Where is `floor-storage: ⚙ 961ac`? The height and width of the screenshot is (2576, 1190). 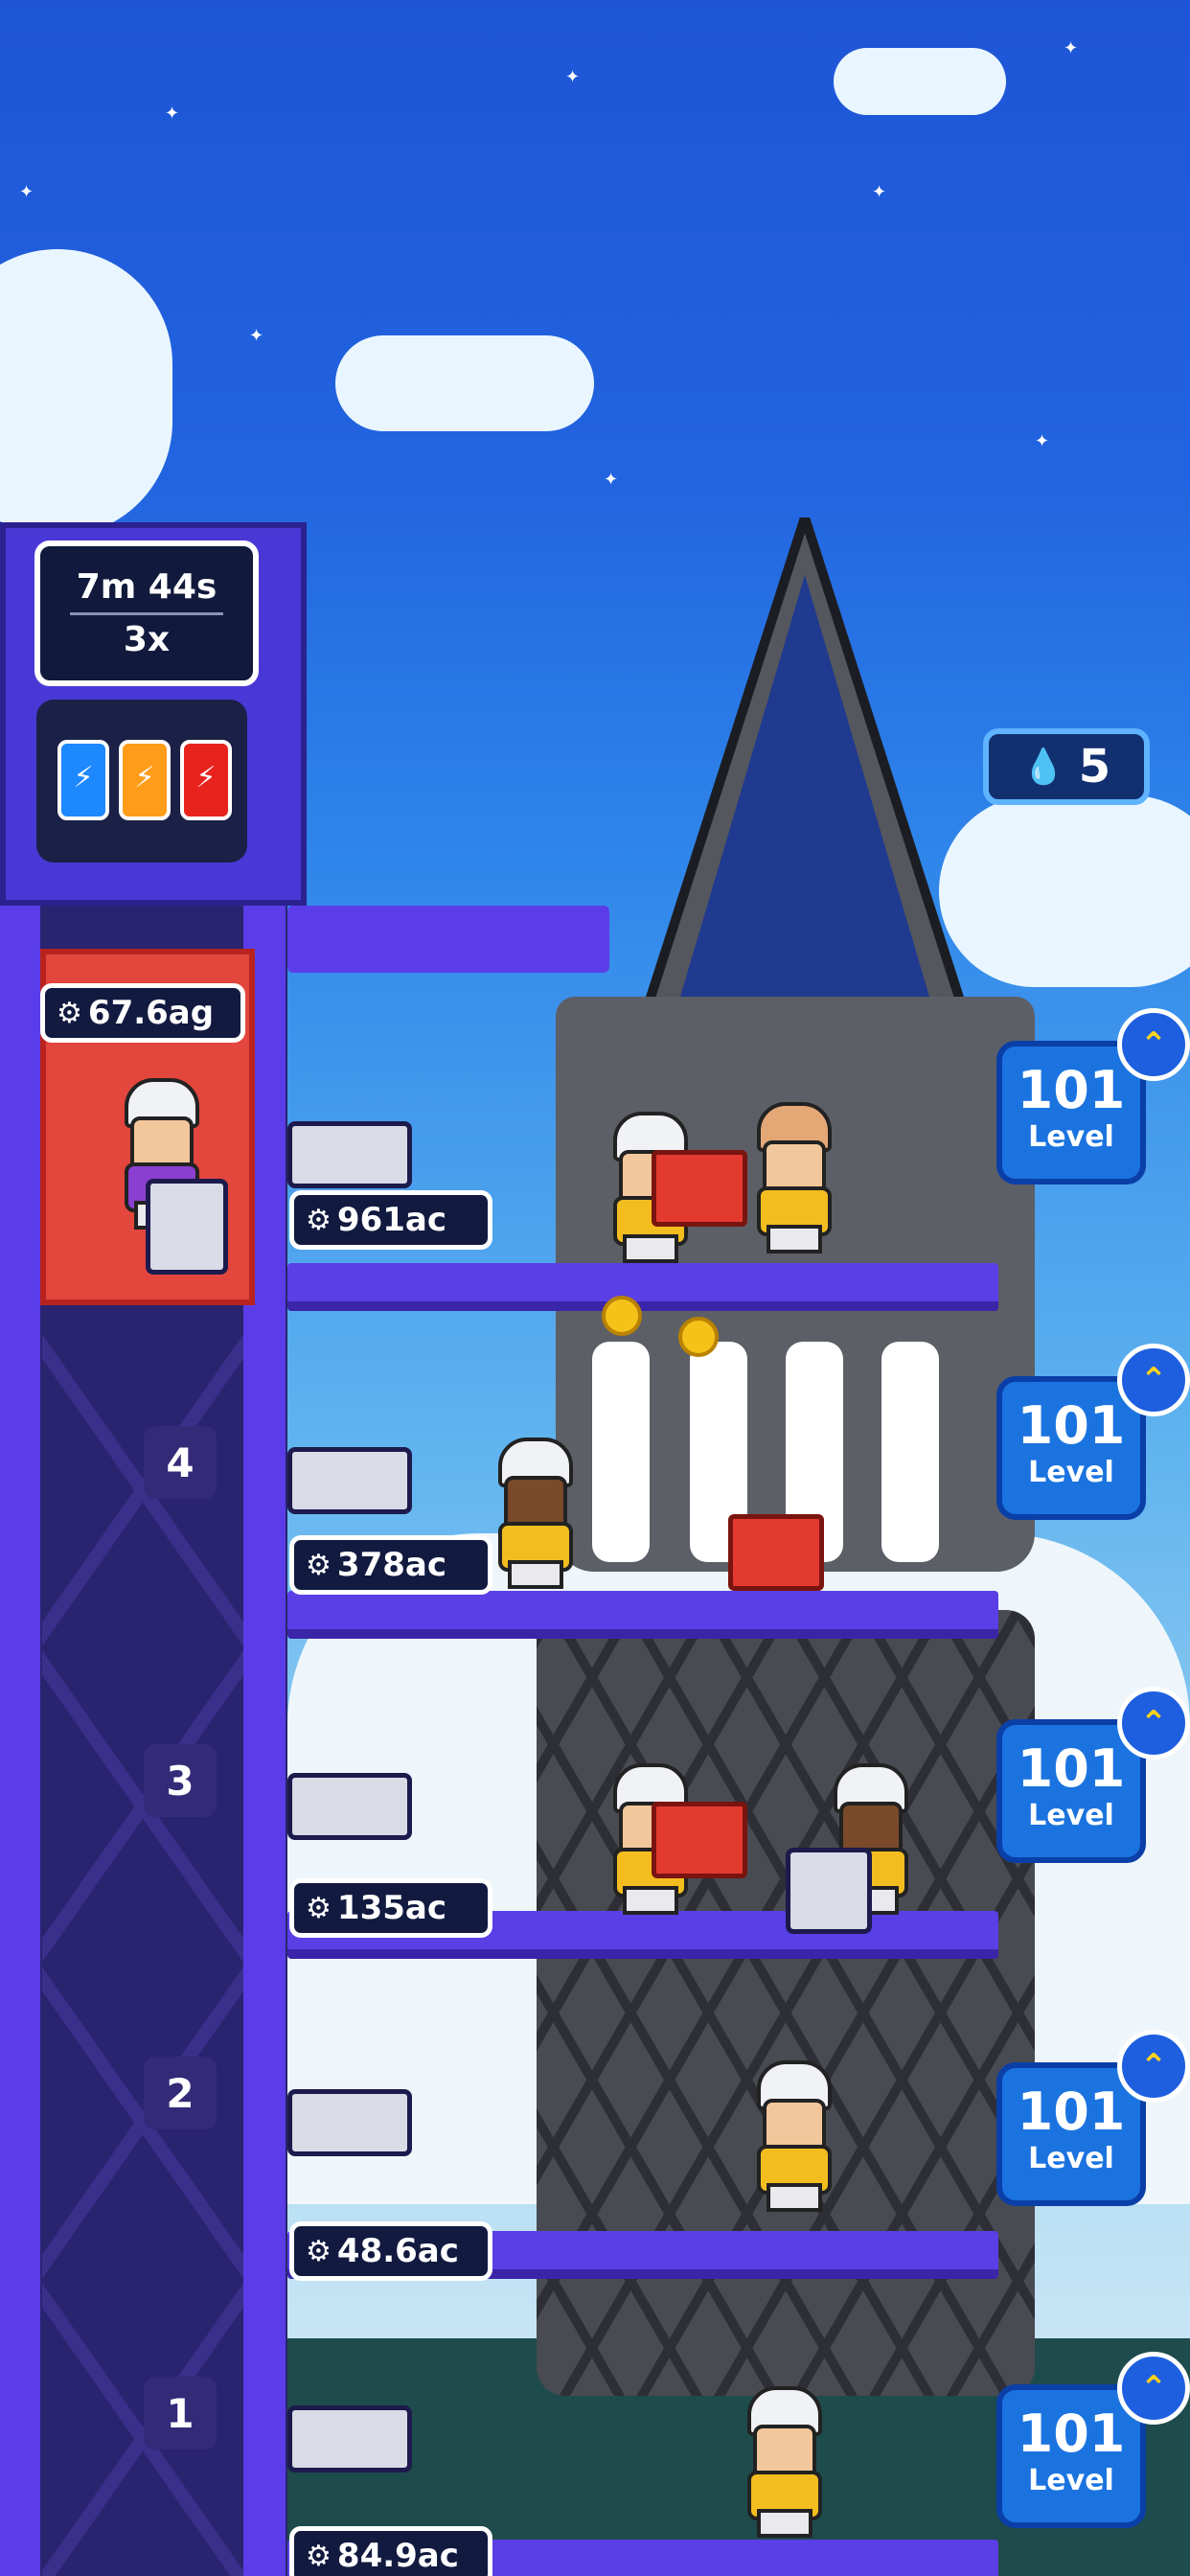
floor-storage: ⚙ 961ac is located at coordinates (390, 1220).